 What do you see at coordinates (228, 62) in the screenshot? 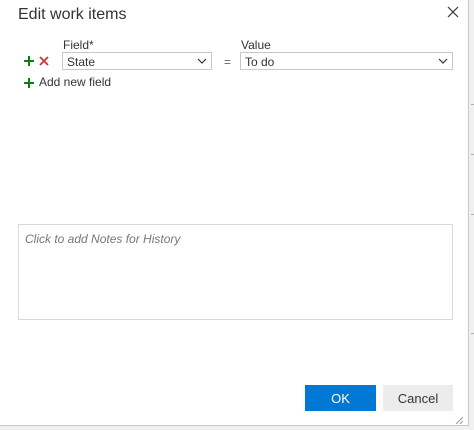
I see `operator-label: =` at bounding box center [228, 62].